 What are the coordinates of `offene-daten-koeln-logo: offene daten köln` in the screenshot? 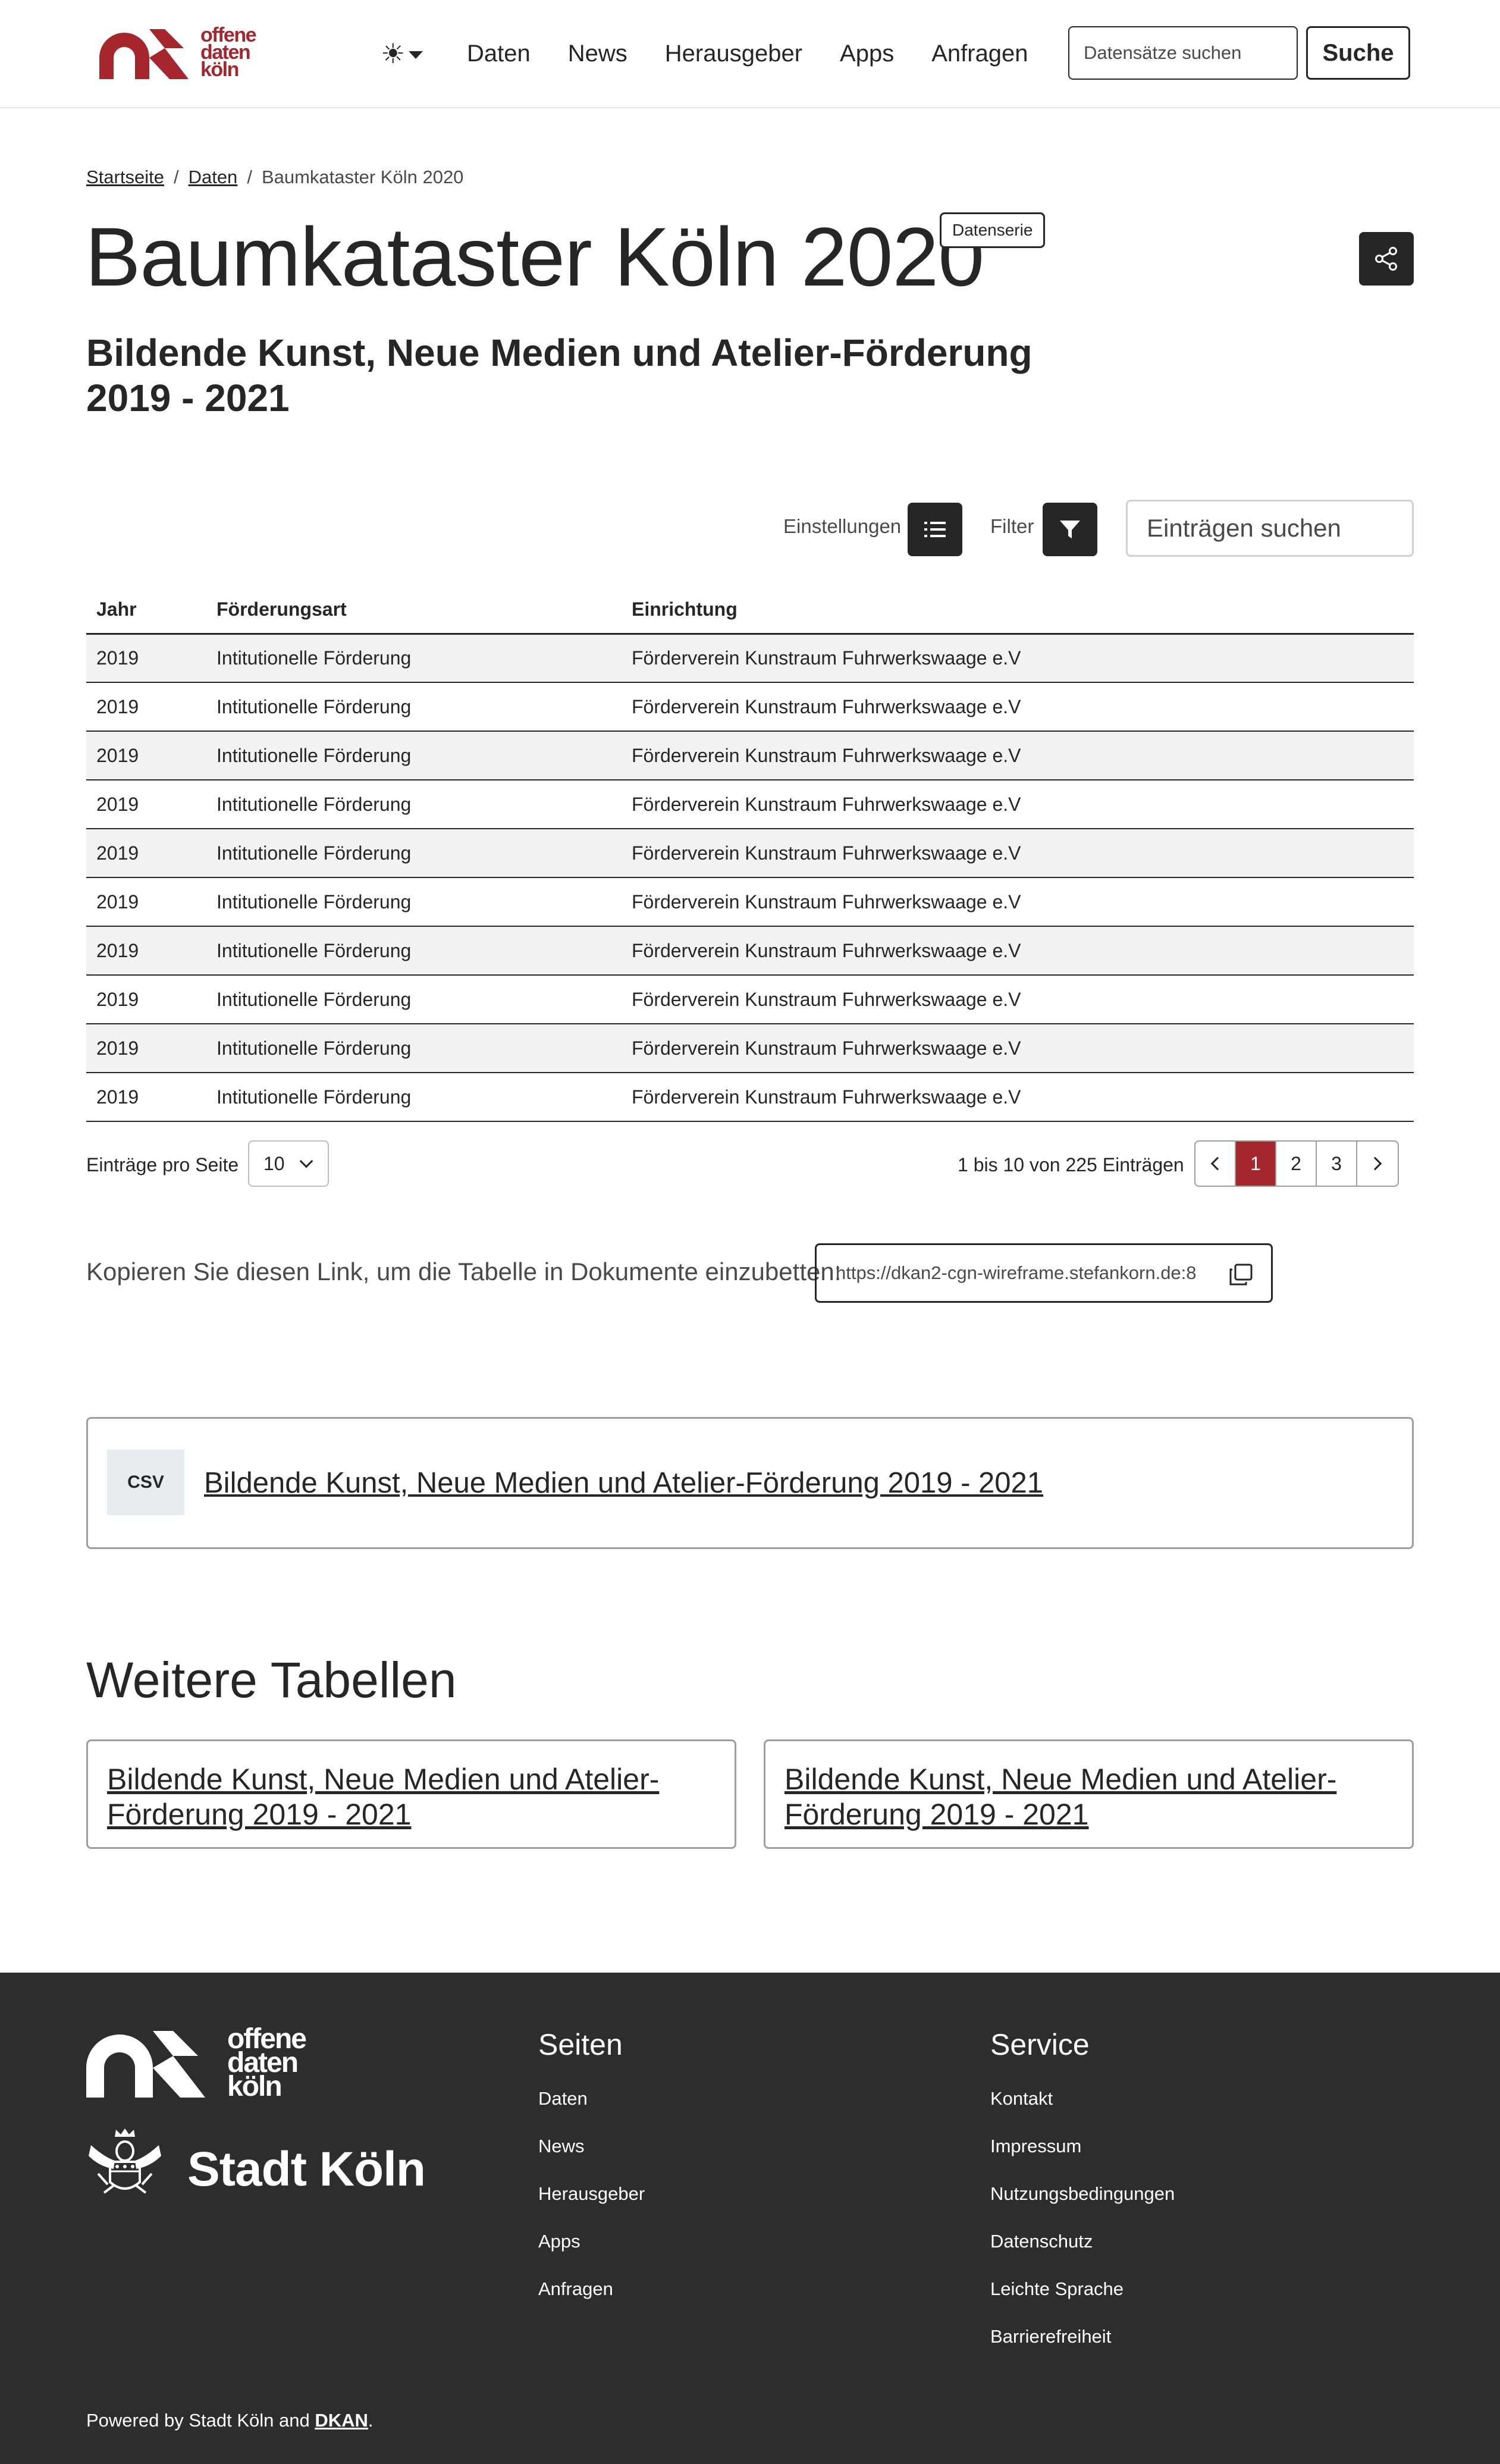 It's located at (183, 53).